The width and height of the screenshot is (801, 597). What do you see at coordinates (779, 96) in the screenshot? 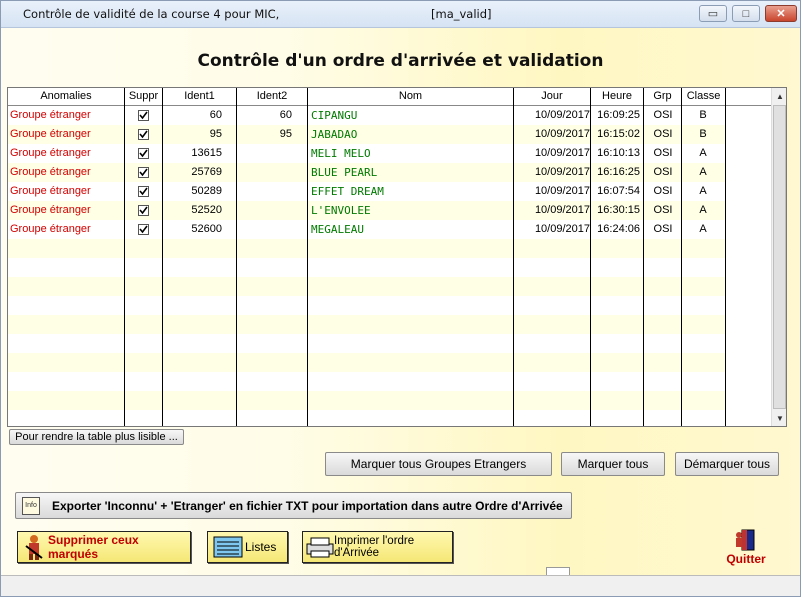
I see `scroll-up-icon: ▲` at bounding box center [779, 96].